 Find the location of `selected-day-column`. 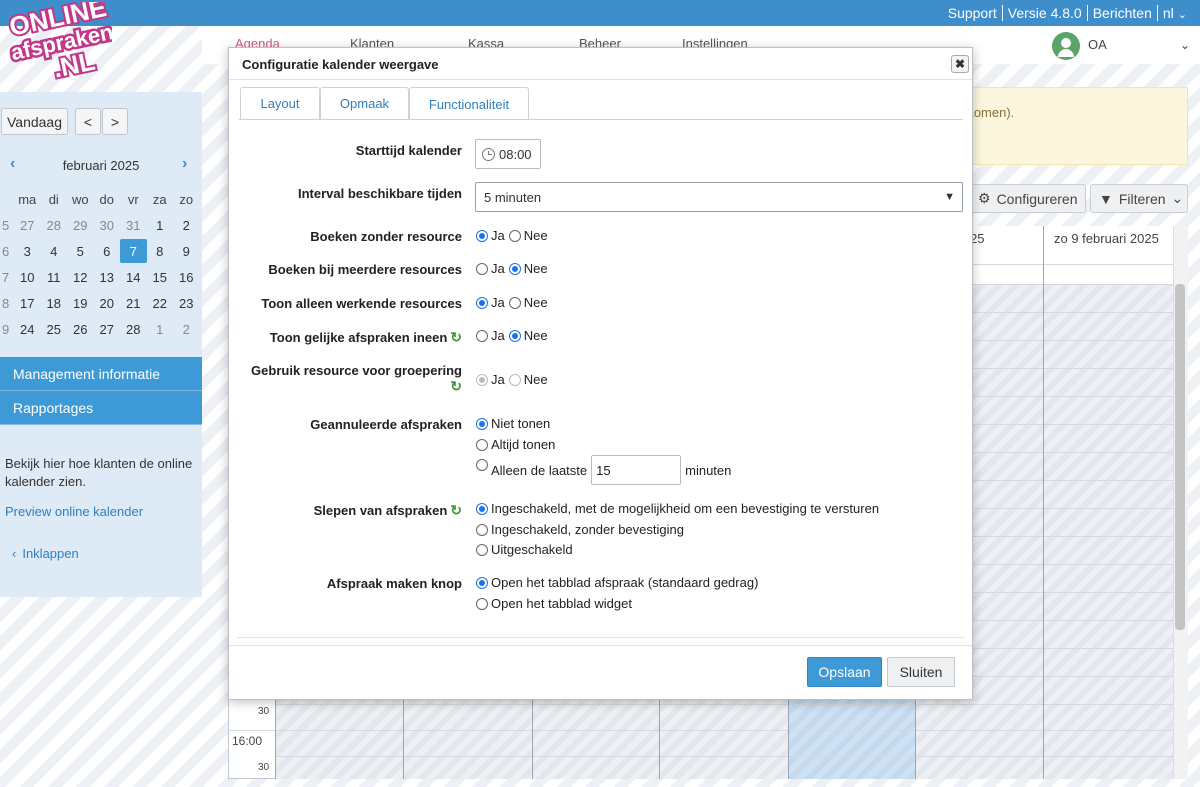

selected-day-column is located at coordinates (852, 739).